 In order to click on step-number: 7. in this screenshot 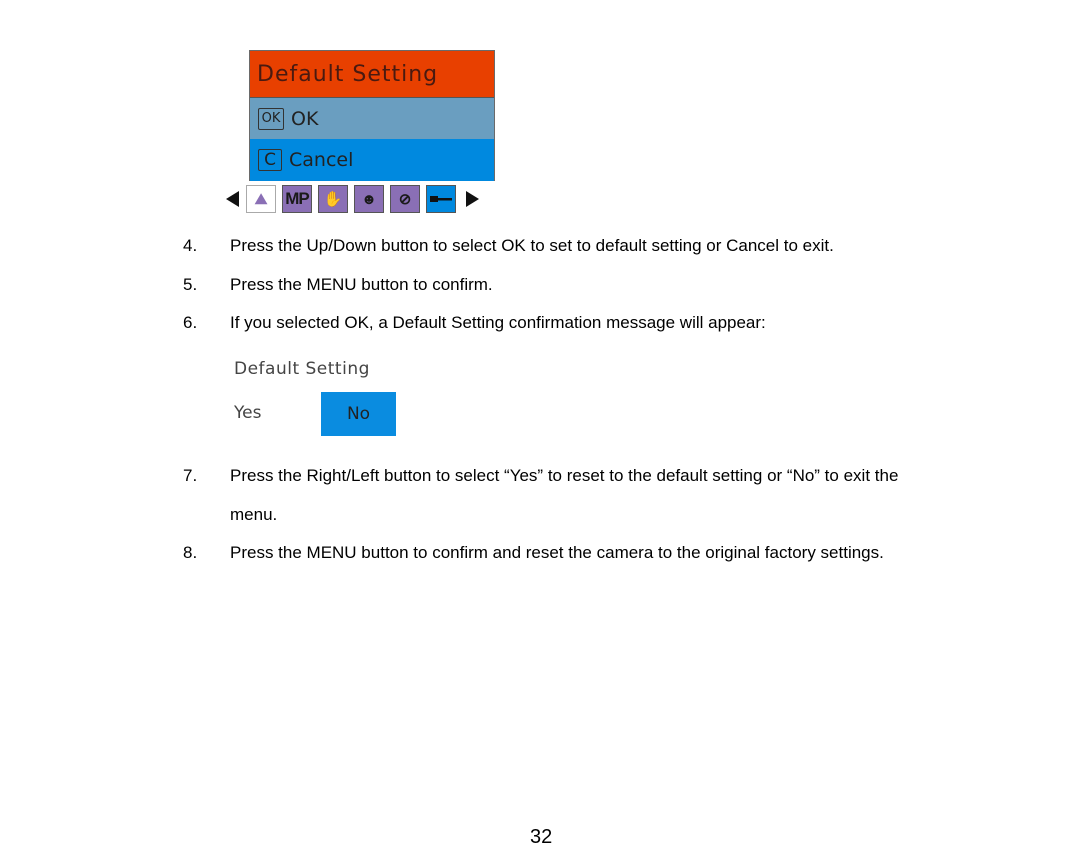, I will do `click(190, 475)`.